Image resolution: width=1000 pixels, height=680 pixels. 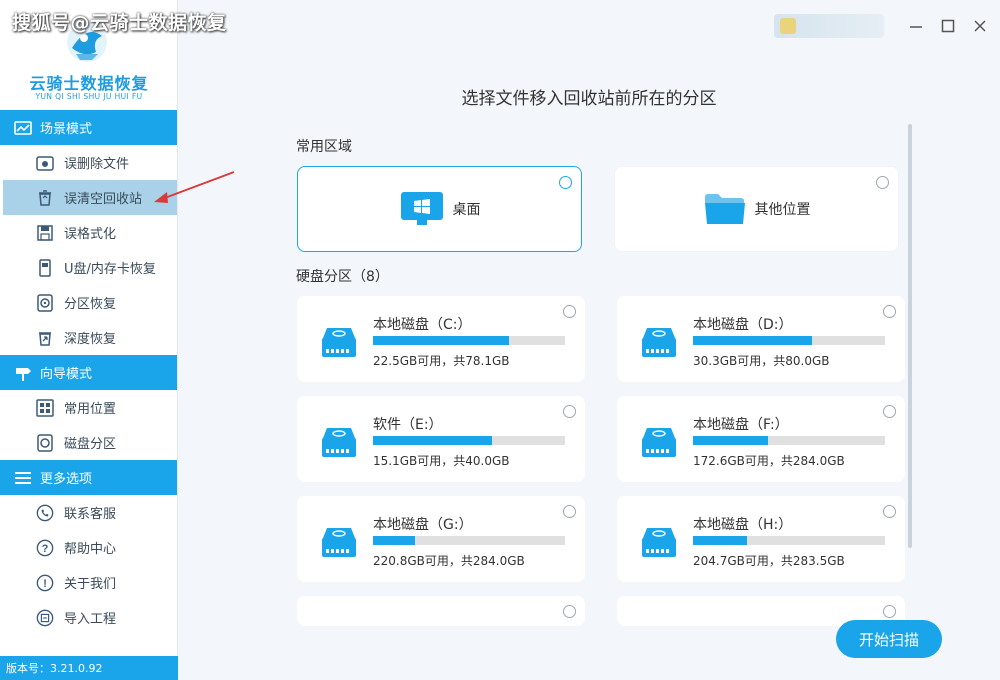 What do you see at coordinates (948, 26) in the screenshot?
I see `maximize-icon` at bounding box center [948, 26].